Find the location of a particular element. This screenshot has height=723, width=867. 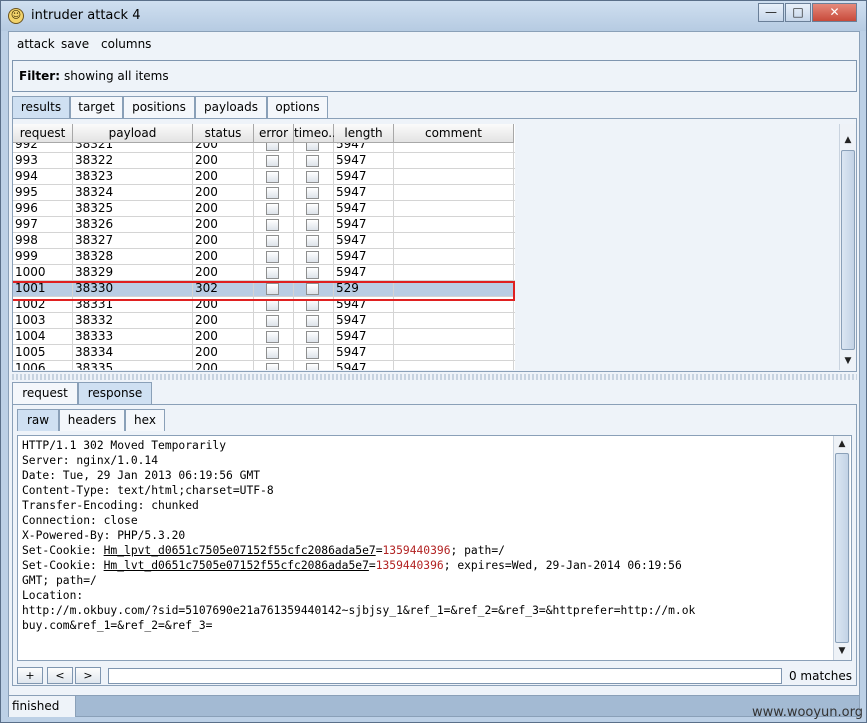

tab-target: target is located at coordinates (96, 107).